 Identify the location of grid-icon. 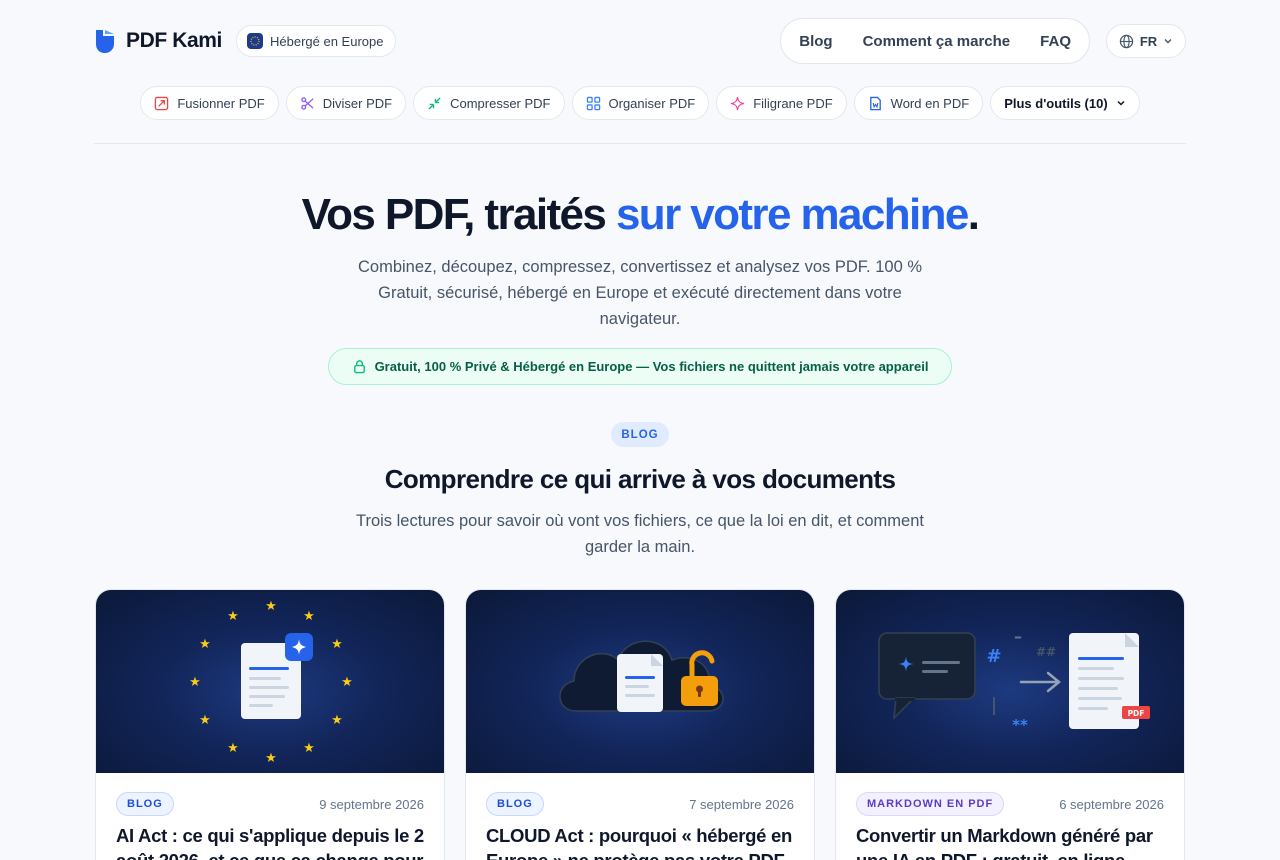
(593, 103).